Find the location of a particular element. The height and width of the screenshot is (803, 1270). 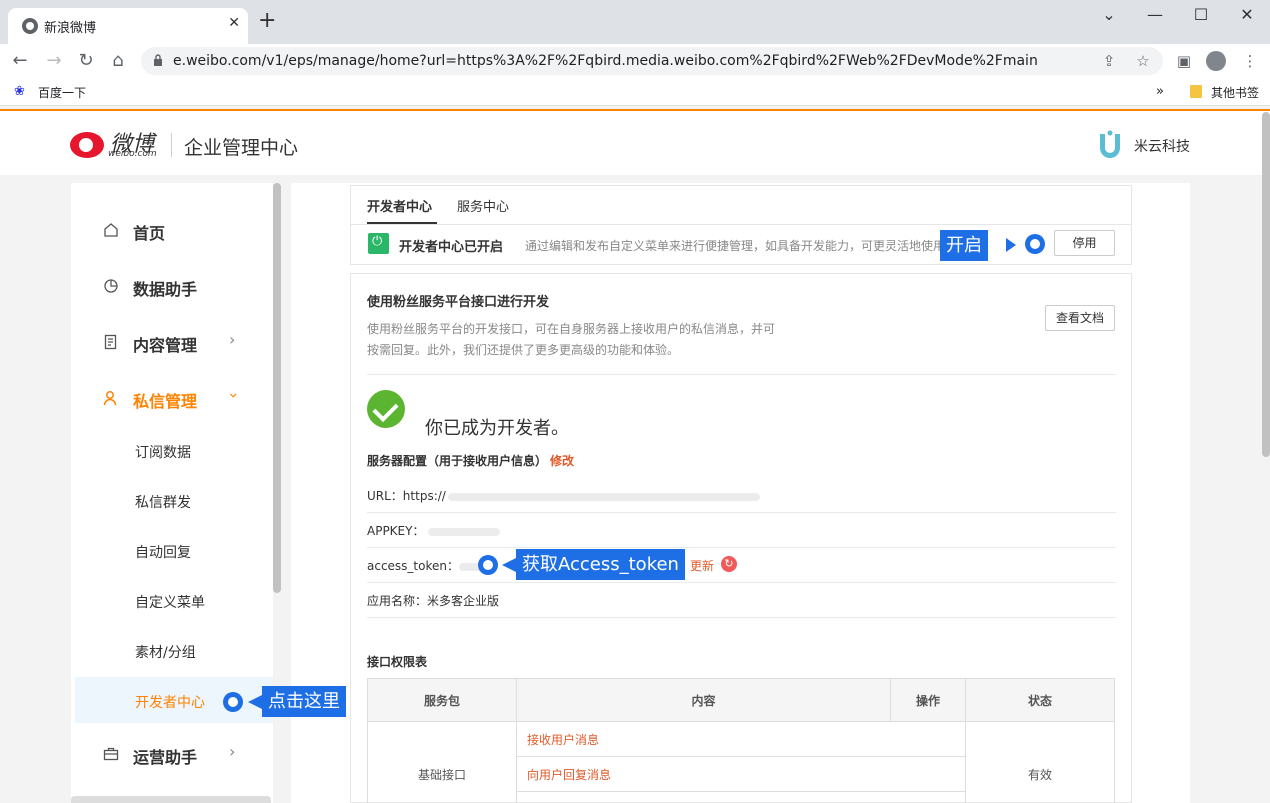

more-bookmarks-icon: » is located at coordinates (1160, 91).